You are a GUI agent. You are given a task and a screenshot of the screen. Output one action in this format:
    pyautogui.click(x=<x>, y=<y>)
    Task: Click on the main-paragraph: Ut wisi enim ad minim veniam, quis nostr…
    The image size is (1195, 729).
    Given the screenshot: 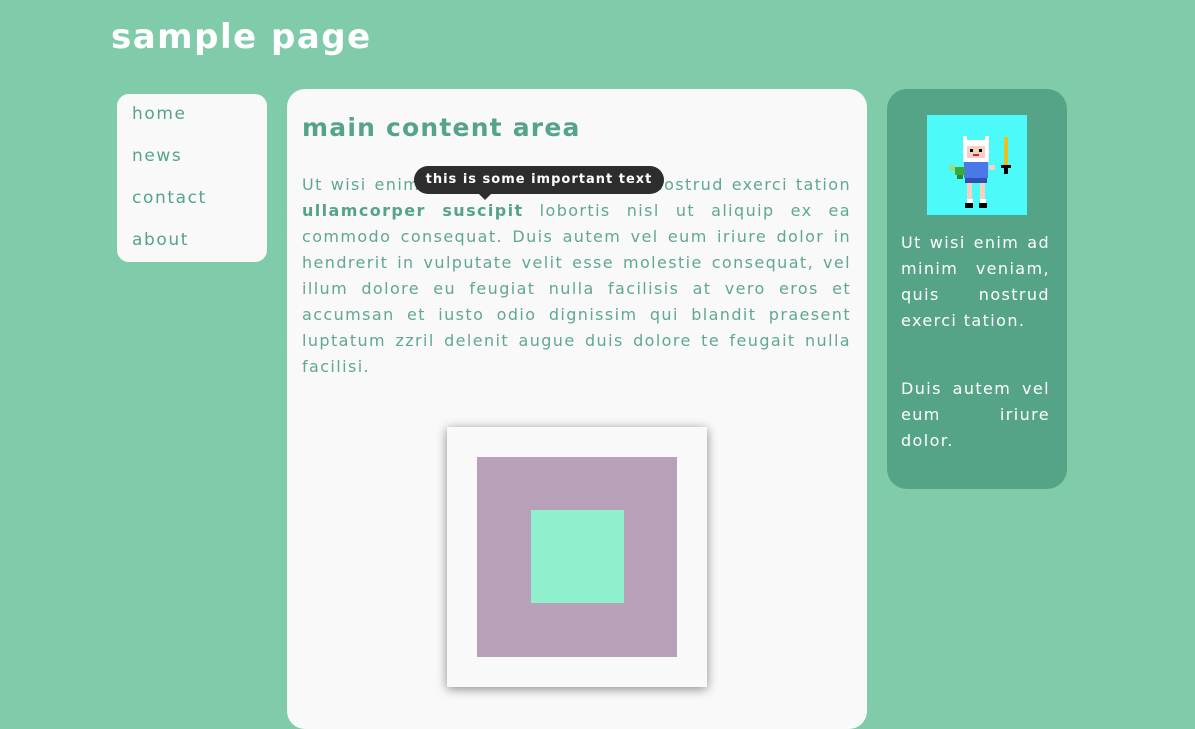 What is the action you would take?
    pyautogui.click(x=576, y=276)
    